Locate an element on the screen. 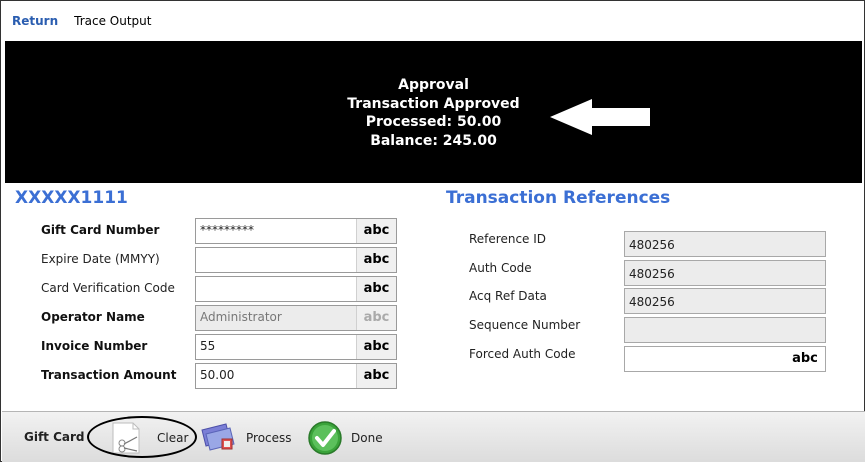  expire-date-field: abc is located at coordinates (296, 260).